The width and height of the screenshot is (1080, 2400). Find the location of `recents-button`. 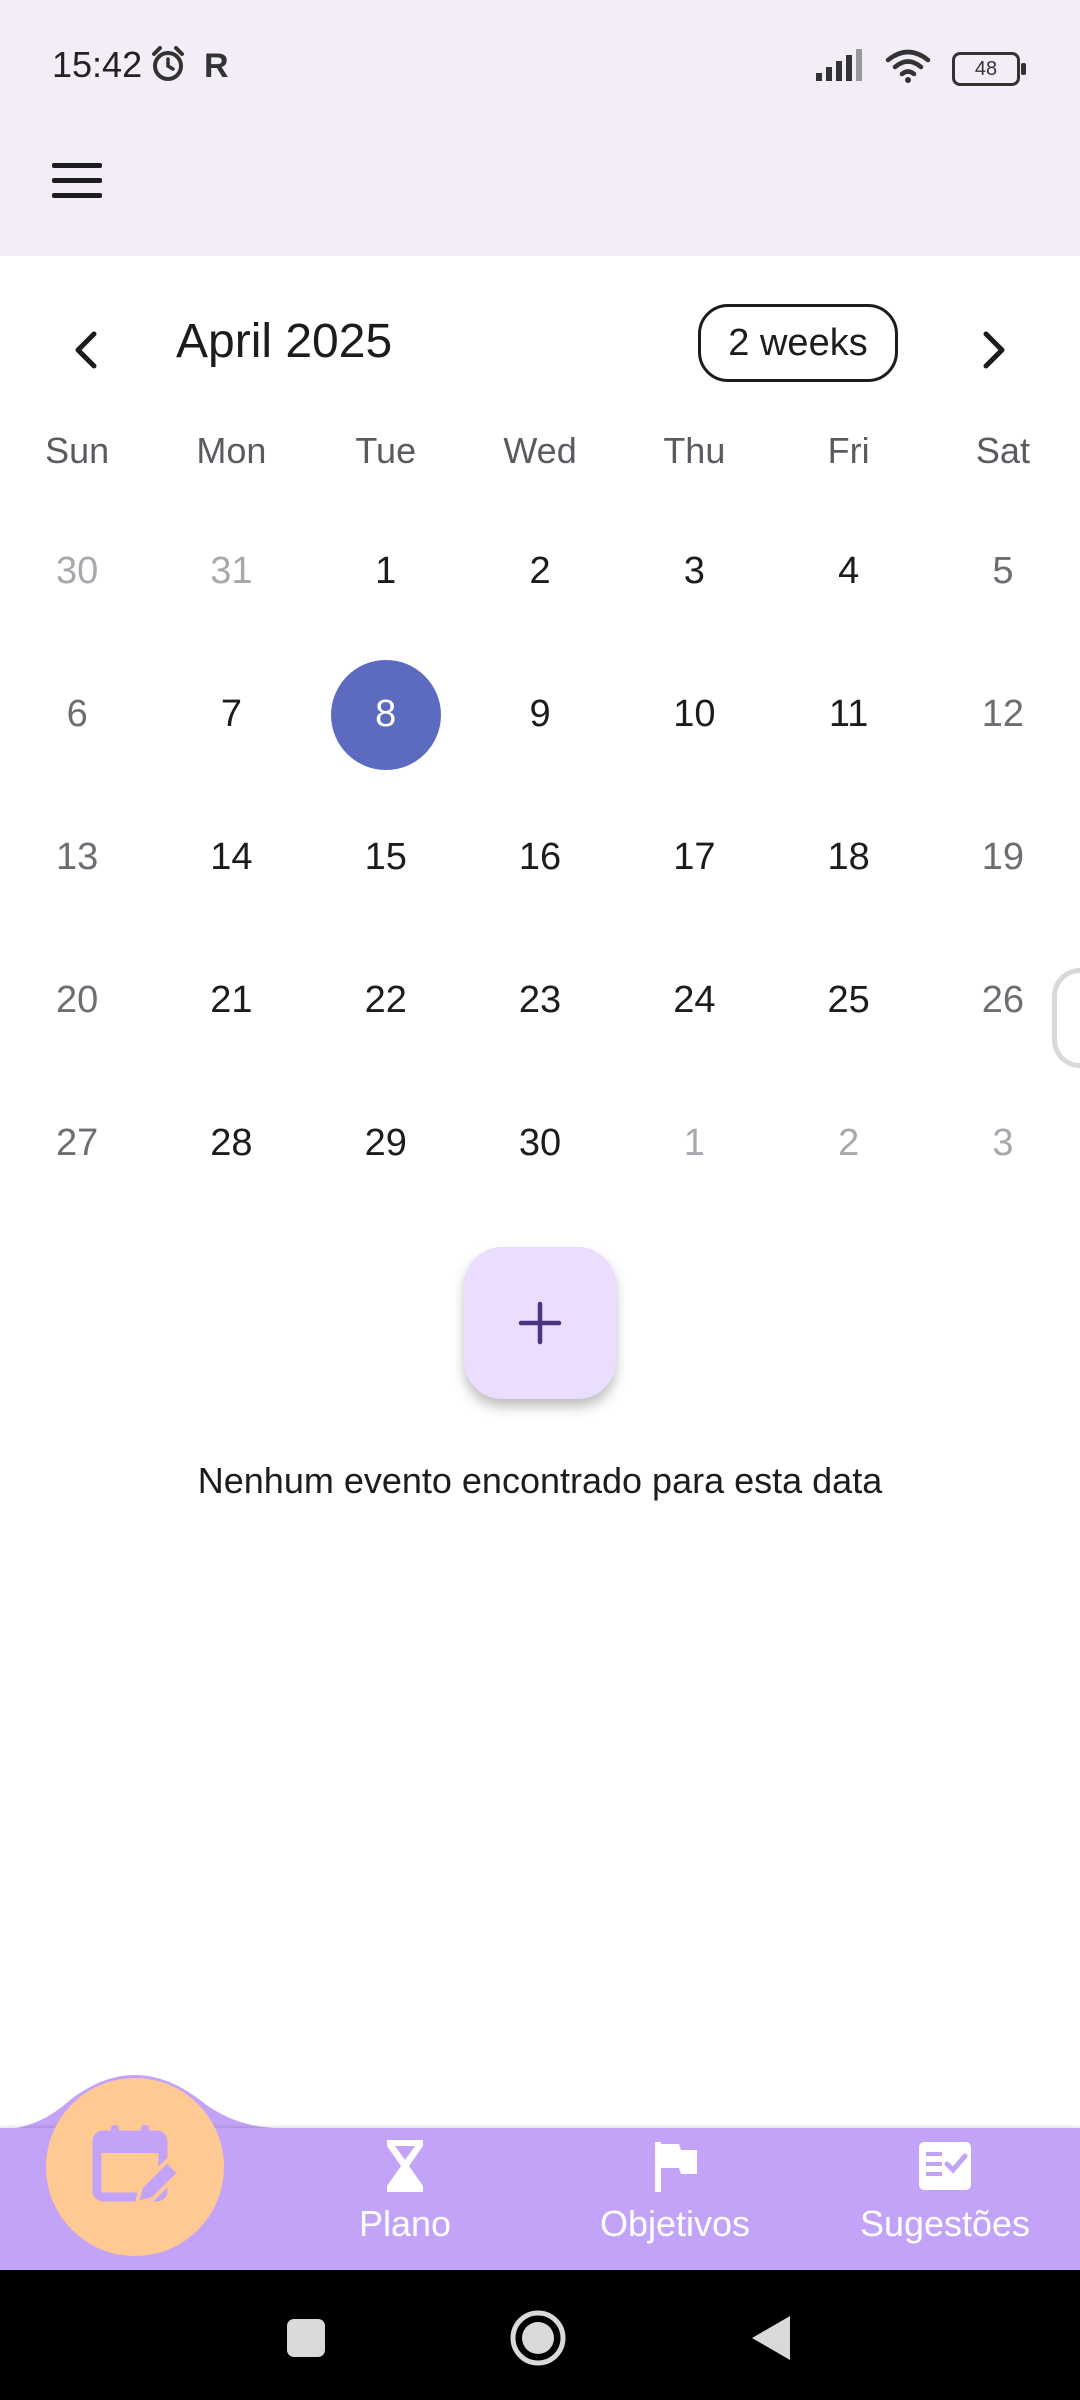

recents-button is located at coordinates (306, 2338).